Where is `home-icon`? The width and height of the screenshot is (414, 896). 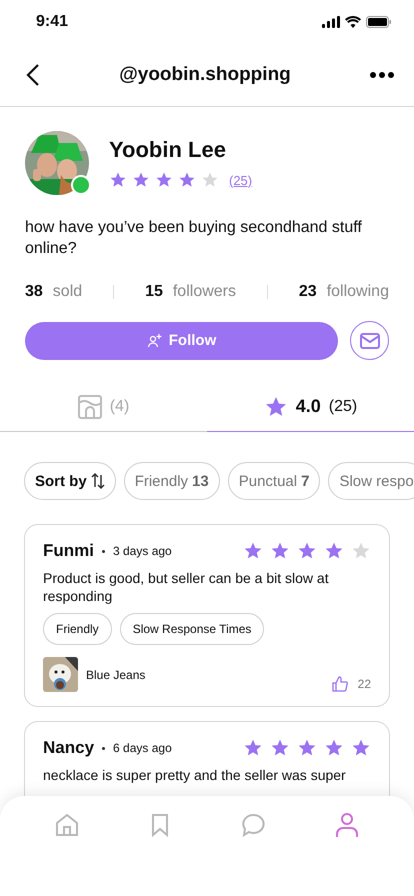 home-icon is located at coordinates (67, 825).